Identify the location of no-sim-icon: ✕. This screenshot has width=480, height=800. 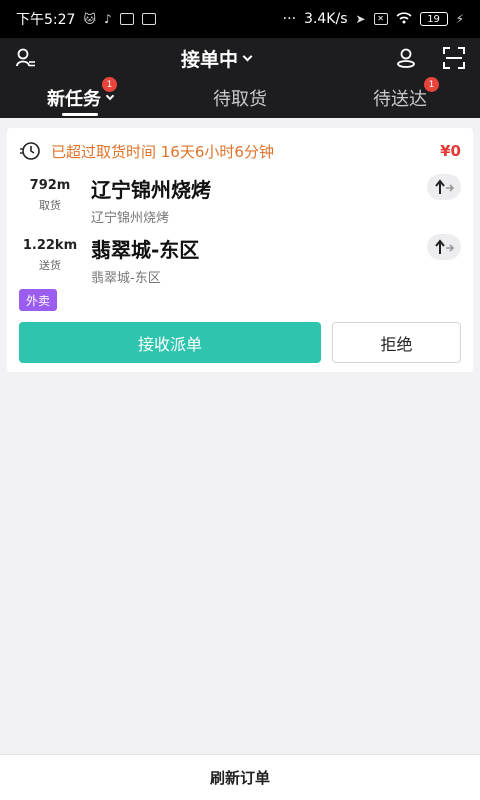
(380, 19).